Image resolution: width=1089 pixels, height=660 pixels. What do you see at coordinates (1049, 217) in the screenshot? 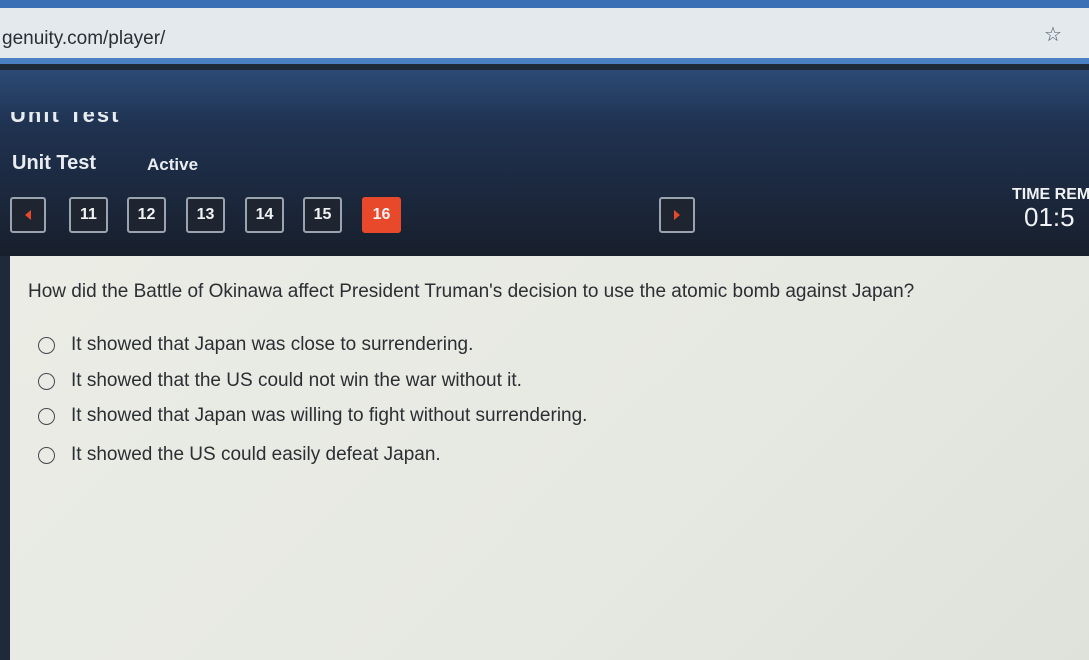
I see `timer-value: 01:5` at bounding box center [1049, 217].